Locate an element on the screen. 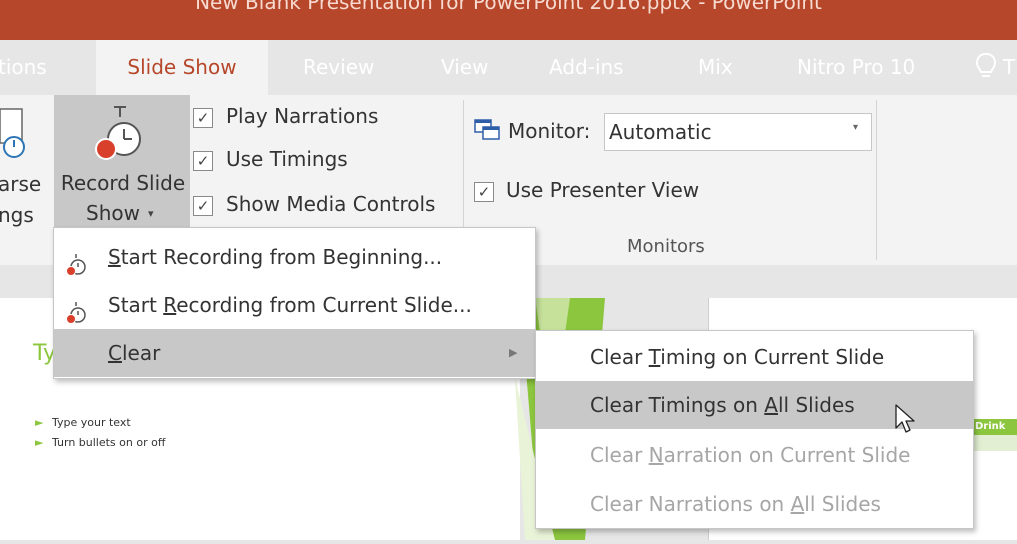 This screenshot has width=1017, height=544. clear-timing-current-item: Clear Timing on Current Slide is located at coordinates (754, 357).